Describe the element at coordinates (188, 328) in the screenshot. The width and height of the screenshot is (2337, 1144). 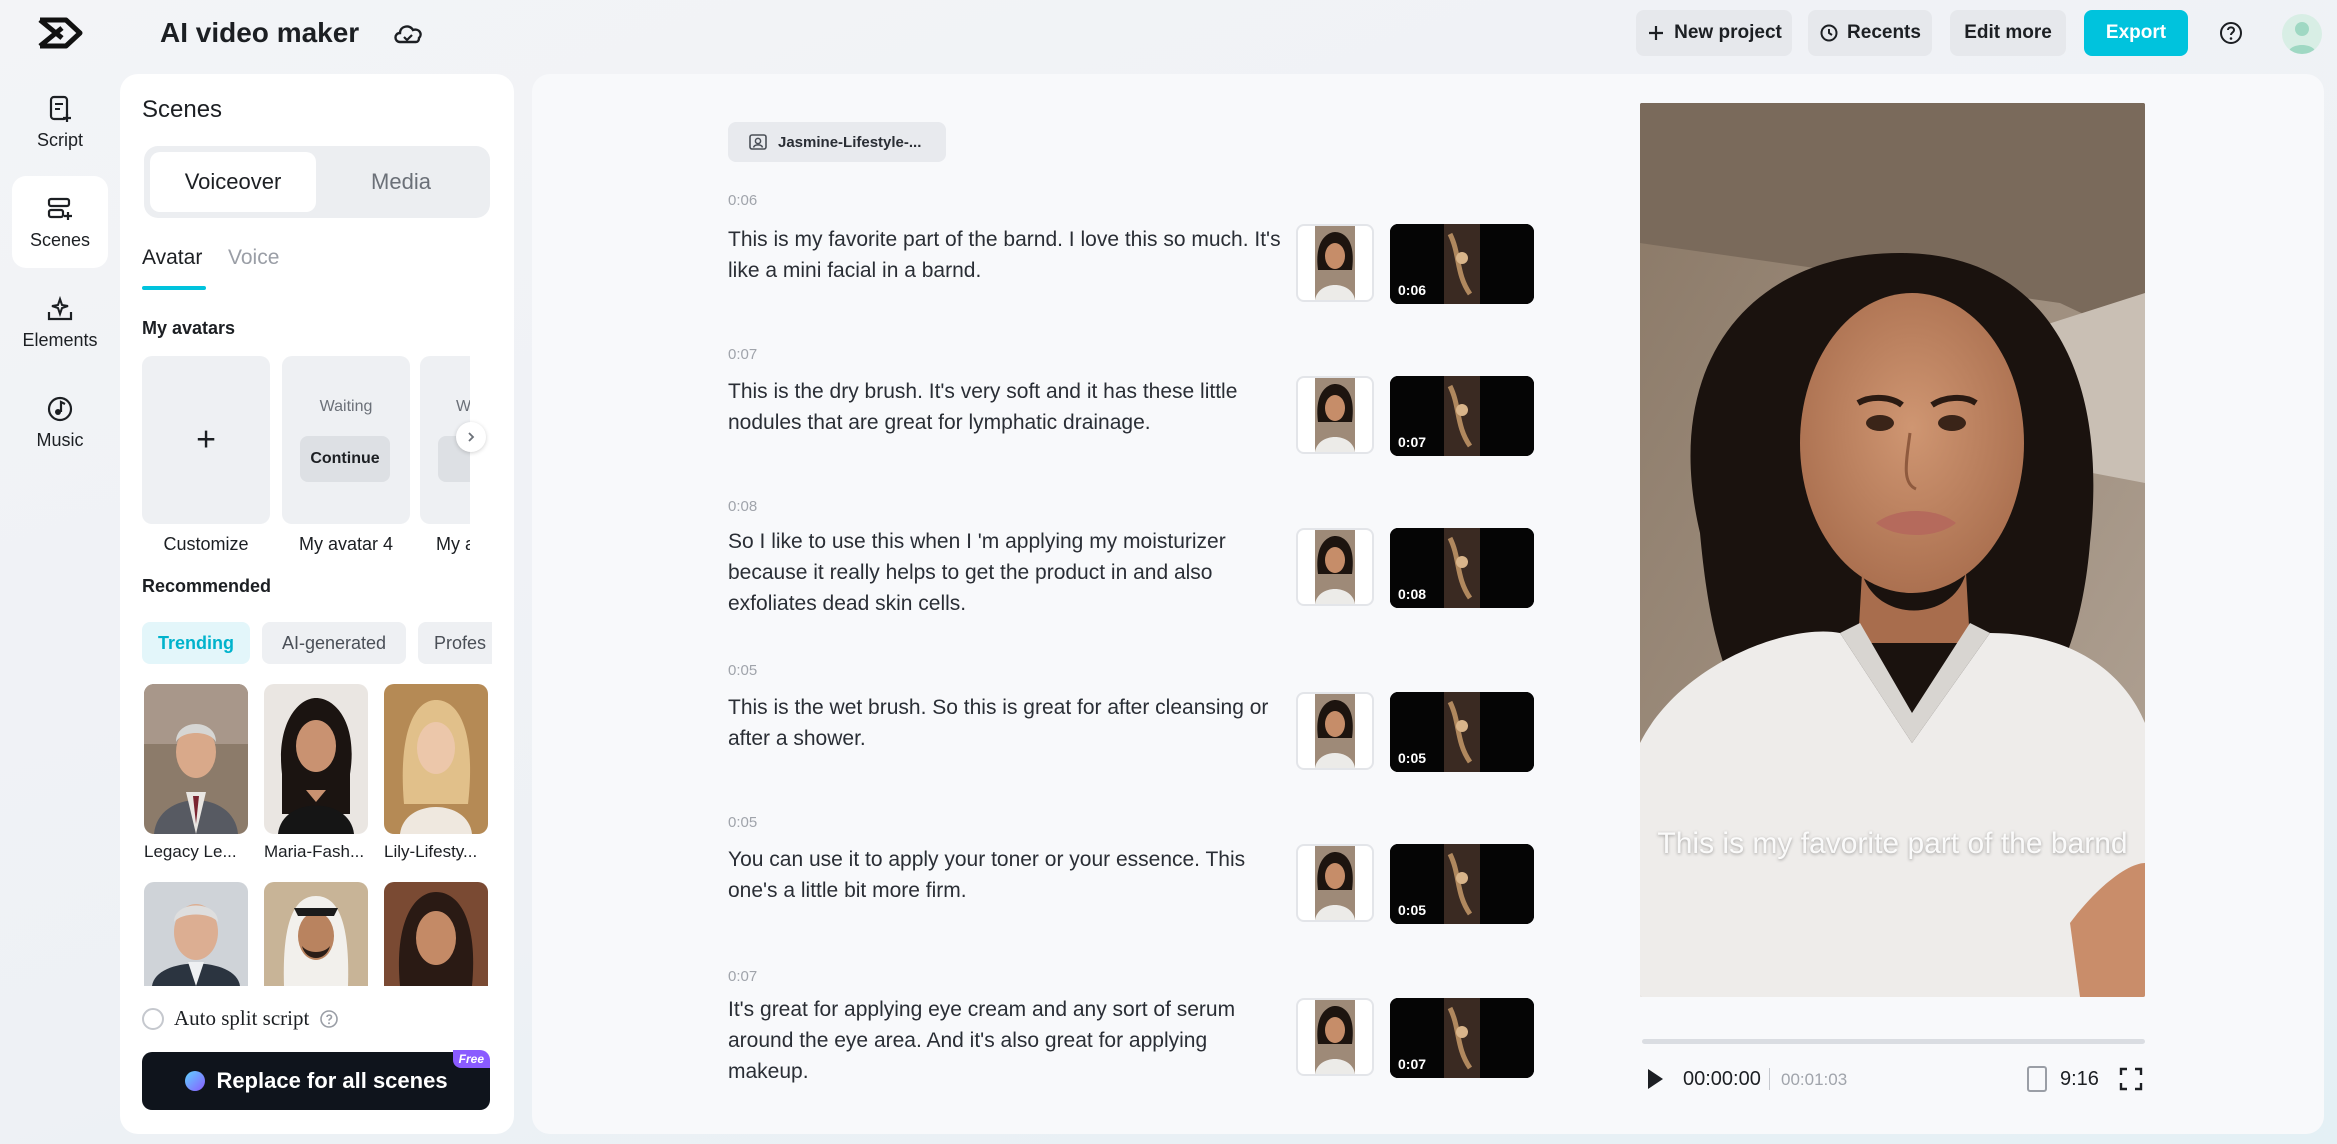
I see `my-avatars-heading: My avatars` at that location.